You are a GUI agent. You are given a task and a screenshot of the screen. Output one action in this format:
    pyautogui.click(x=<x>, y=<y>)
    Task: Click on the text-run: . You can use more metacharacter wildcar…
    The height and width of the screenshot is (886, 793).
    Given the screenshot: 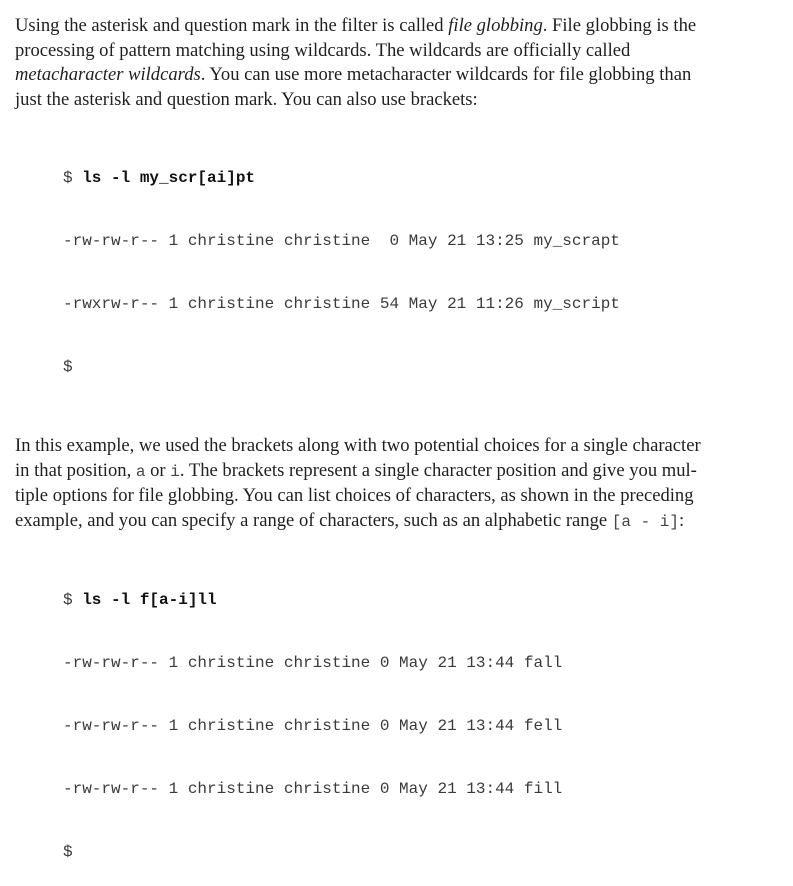 What is the action you would take?
    pyautogui.click(x=446, y=74)
    